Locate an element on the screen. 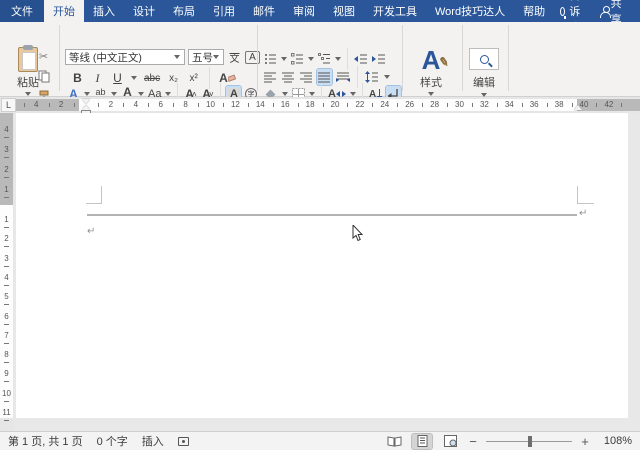  hanging-indent-marker is located at coordinates (86, 107).